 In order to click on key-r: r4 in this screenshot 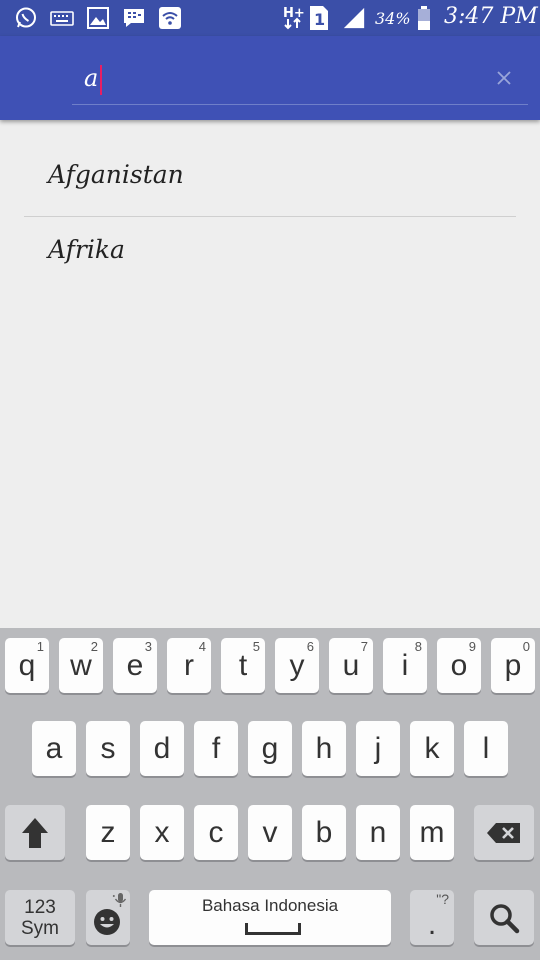, I will do `click(189, 665)`.